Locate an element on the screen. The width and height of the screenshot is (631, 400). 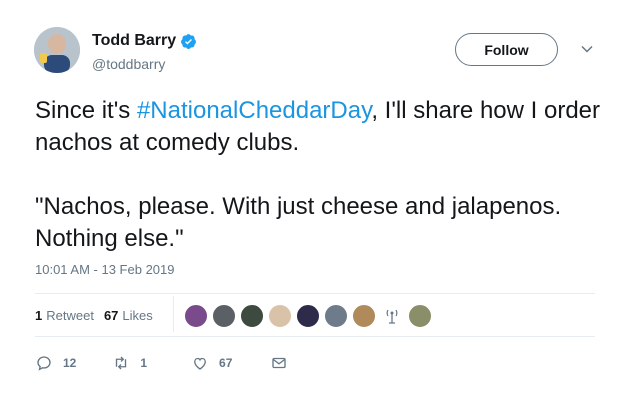
chevron-down-icon is located at coordinates (587, 49).